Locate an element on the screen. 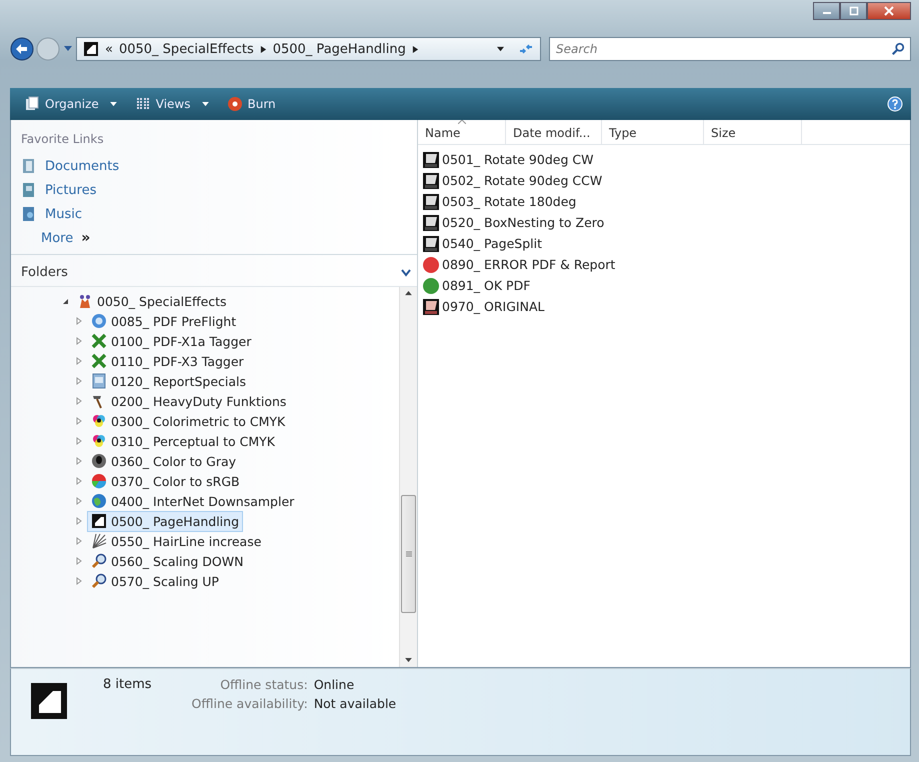 The height and width of the screenshot is (762, 919). scroll-down-icon is located at coordinates (408, 660).